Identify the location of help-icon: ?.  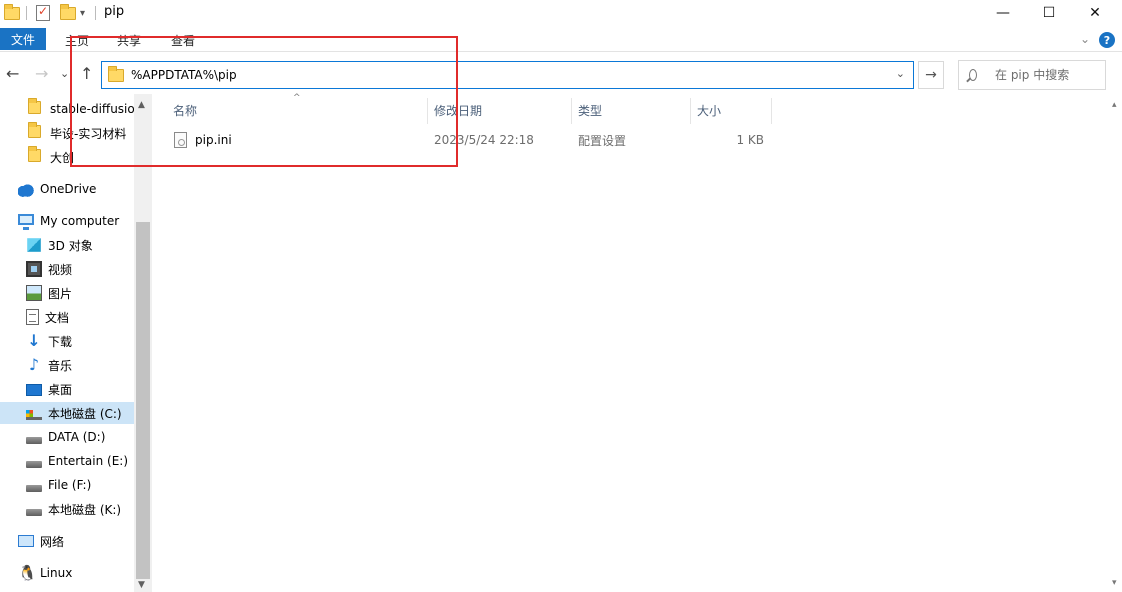
(1107, 40).